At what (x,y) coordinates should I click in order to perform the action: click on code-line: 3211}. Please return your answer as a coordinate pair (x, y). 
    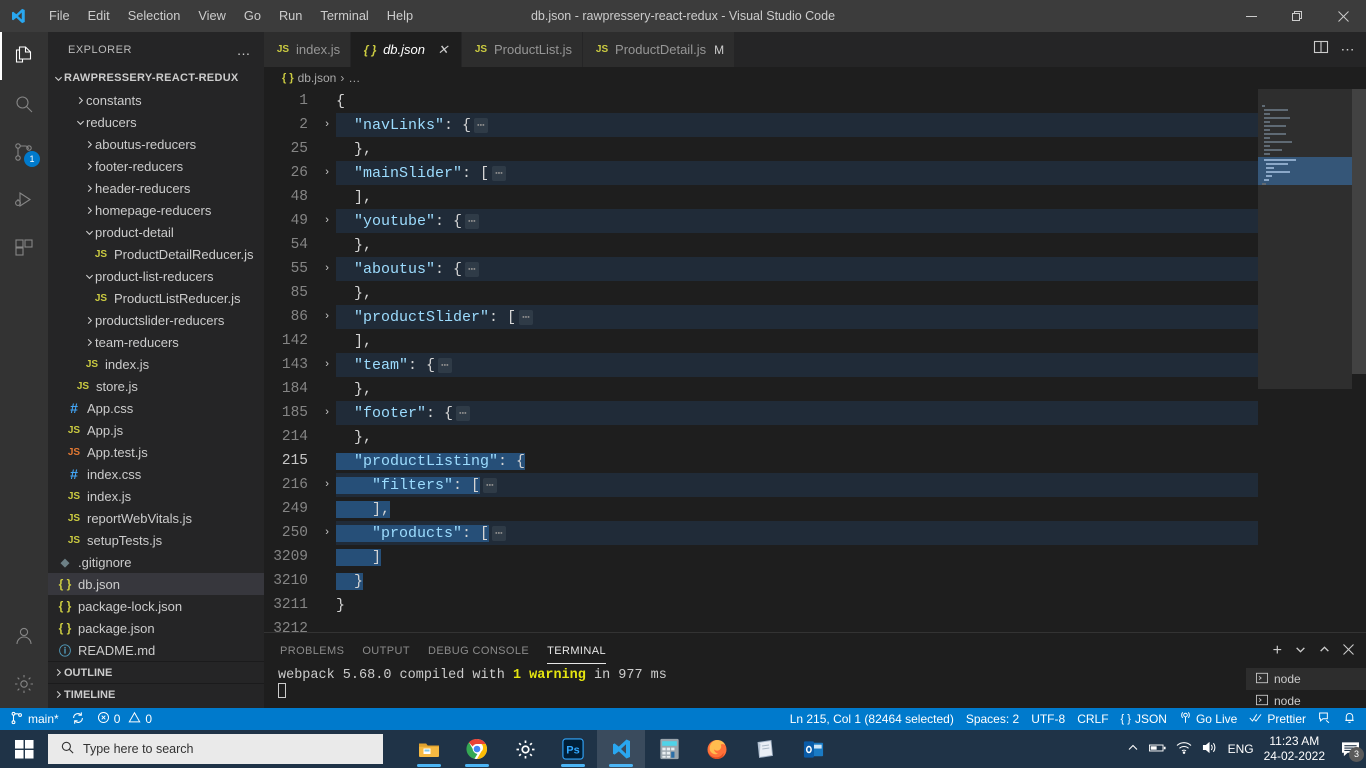
    Looking at the image, I should click on (815, 605).